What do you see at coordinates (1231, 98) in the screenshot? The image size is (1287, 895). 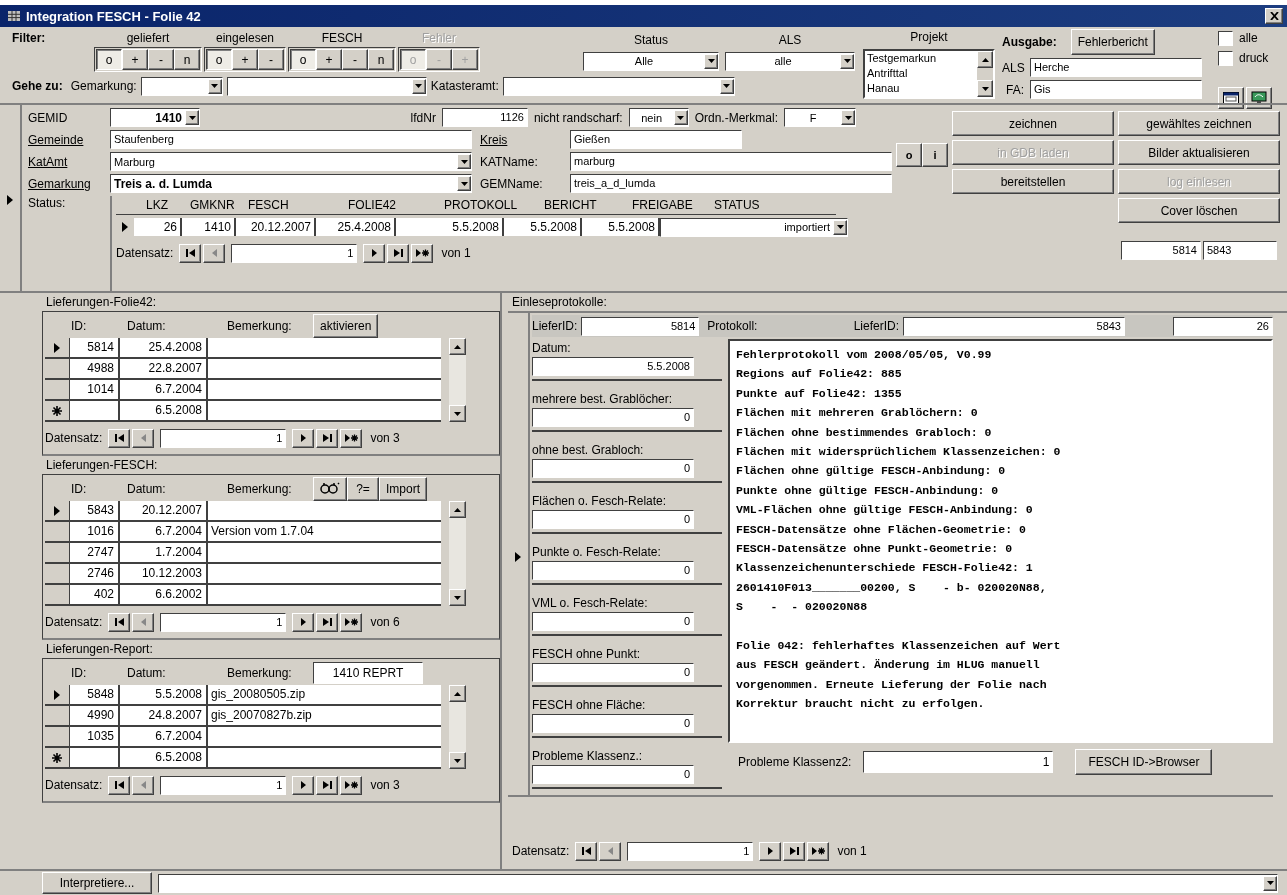 I see `window-button` at bounding box center [1231, 98].